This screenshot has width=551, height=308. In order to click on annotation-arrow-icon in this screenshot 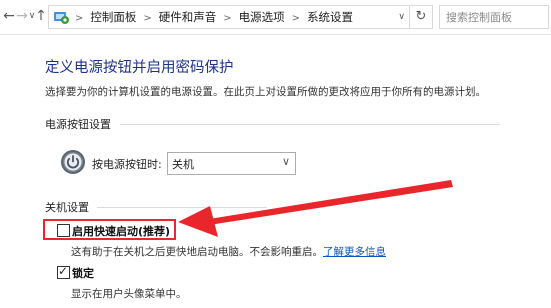, I will do `click(315, 208)`.